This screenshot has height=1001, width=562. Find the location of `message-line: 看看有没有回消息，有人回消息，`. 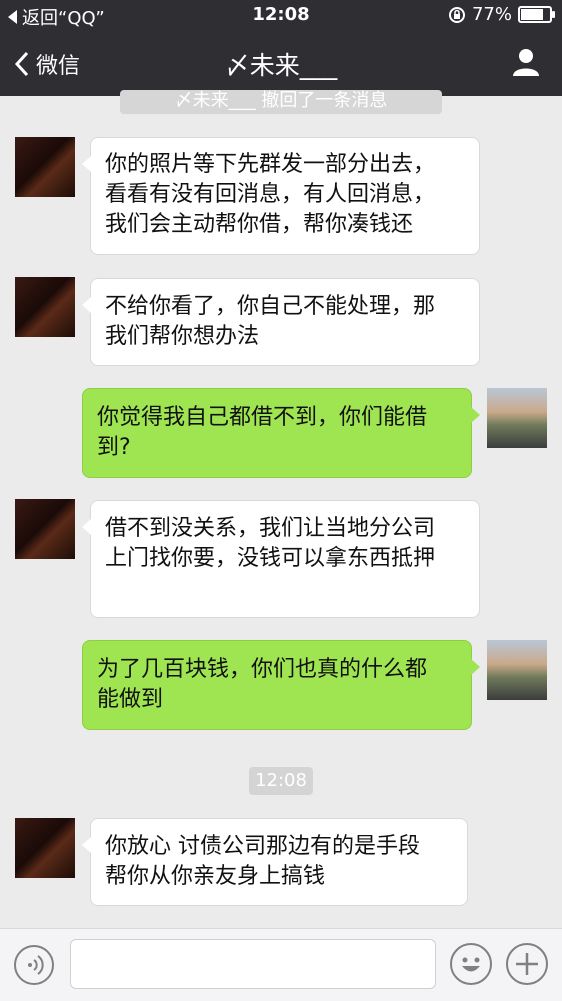

message-line: 看看有没有回消息，有人回消息， is located at coordinates (270, 194).